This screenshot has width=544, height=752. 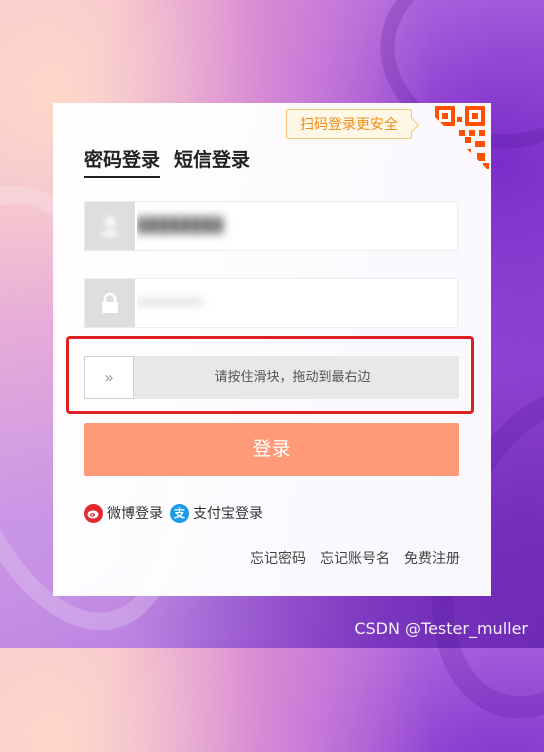 What do you see at coordinates (462, 137) in the screenshot?
I see `qr-code-icon` at bounding box center [462, 137].